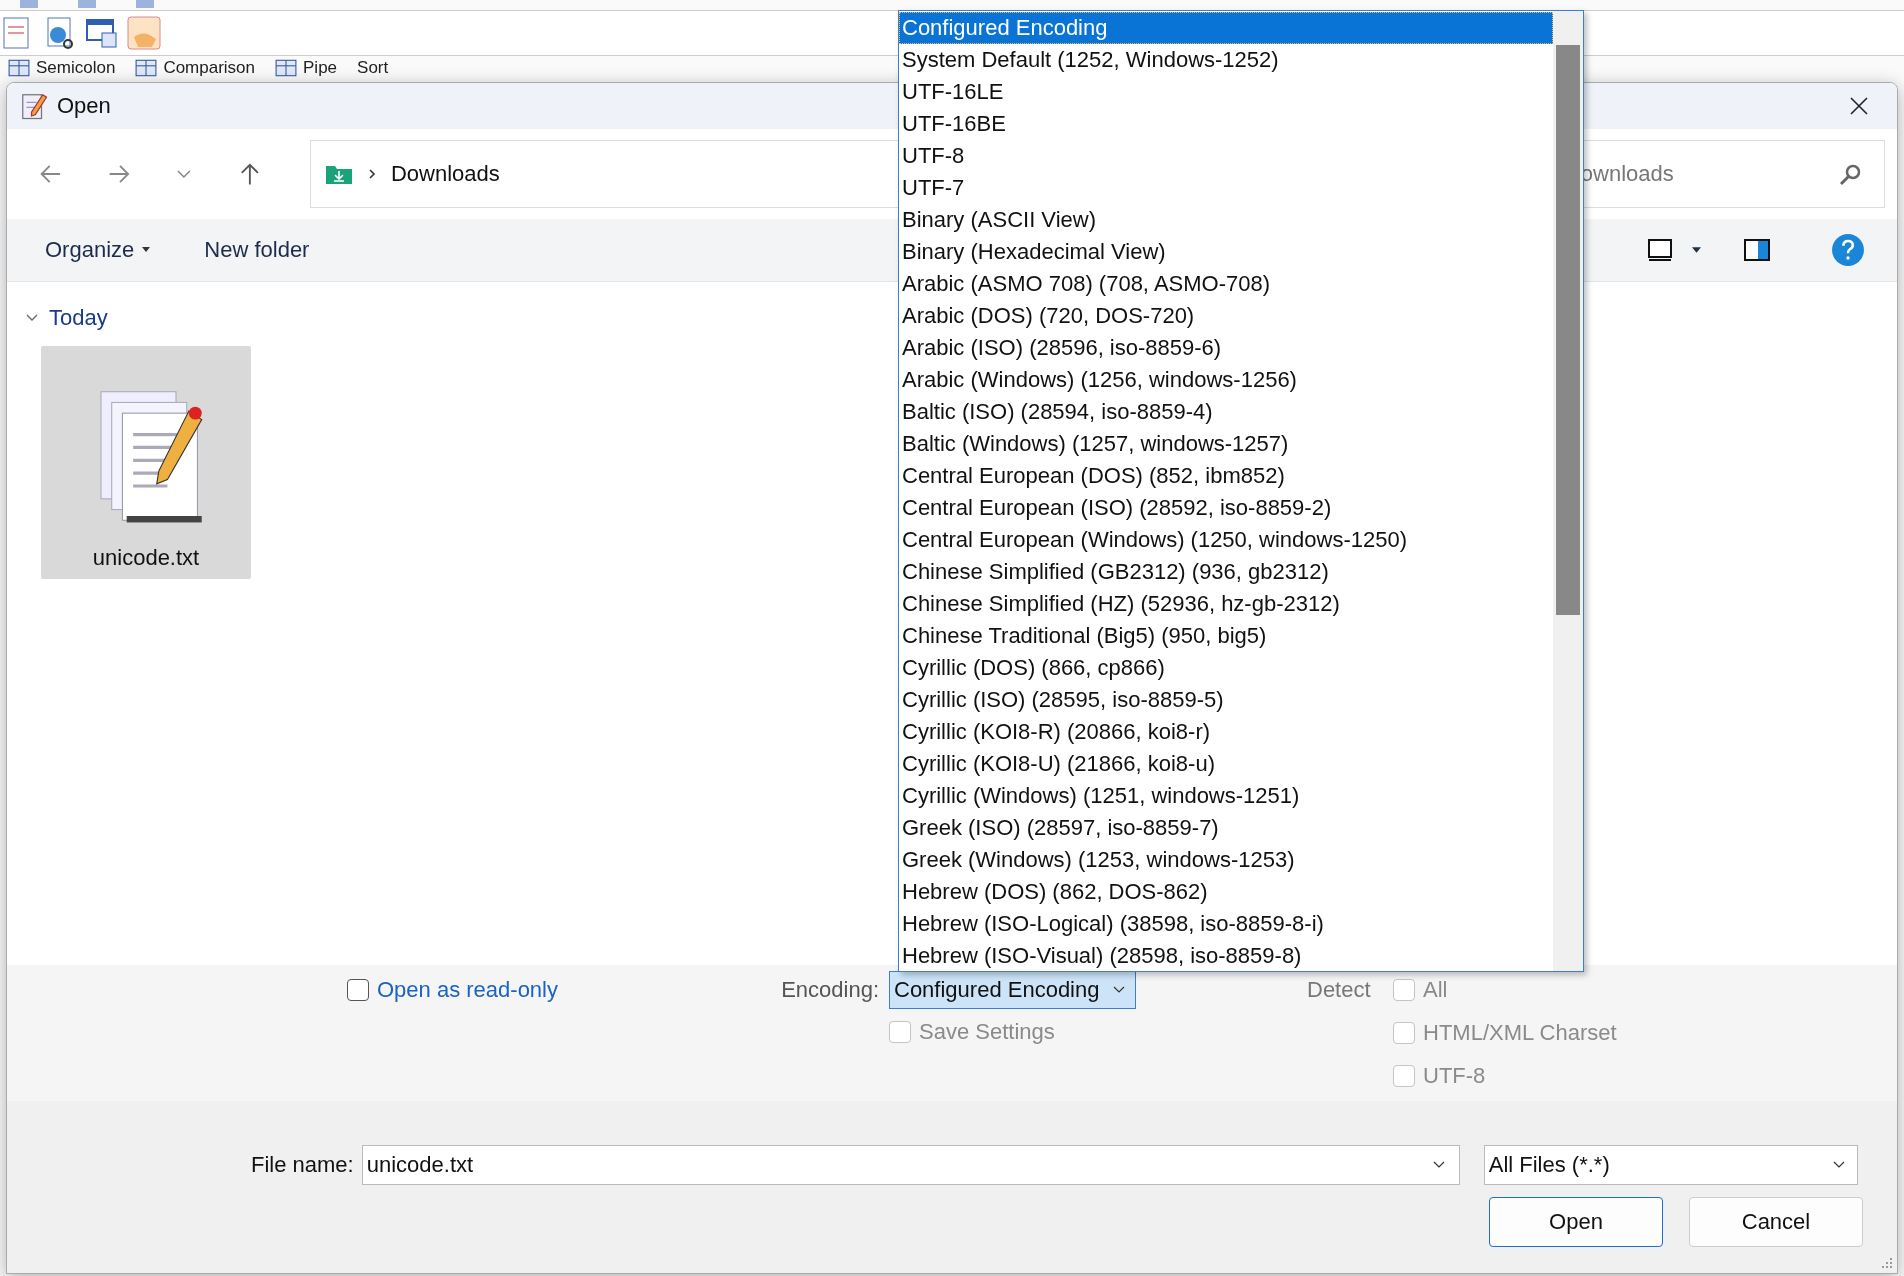 The image size is (1904, 1276). I want to click on file-name: unicode.txt, so click(146, 558).